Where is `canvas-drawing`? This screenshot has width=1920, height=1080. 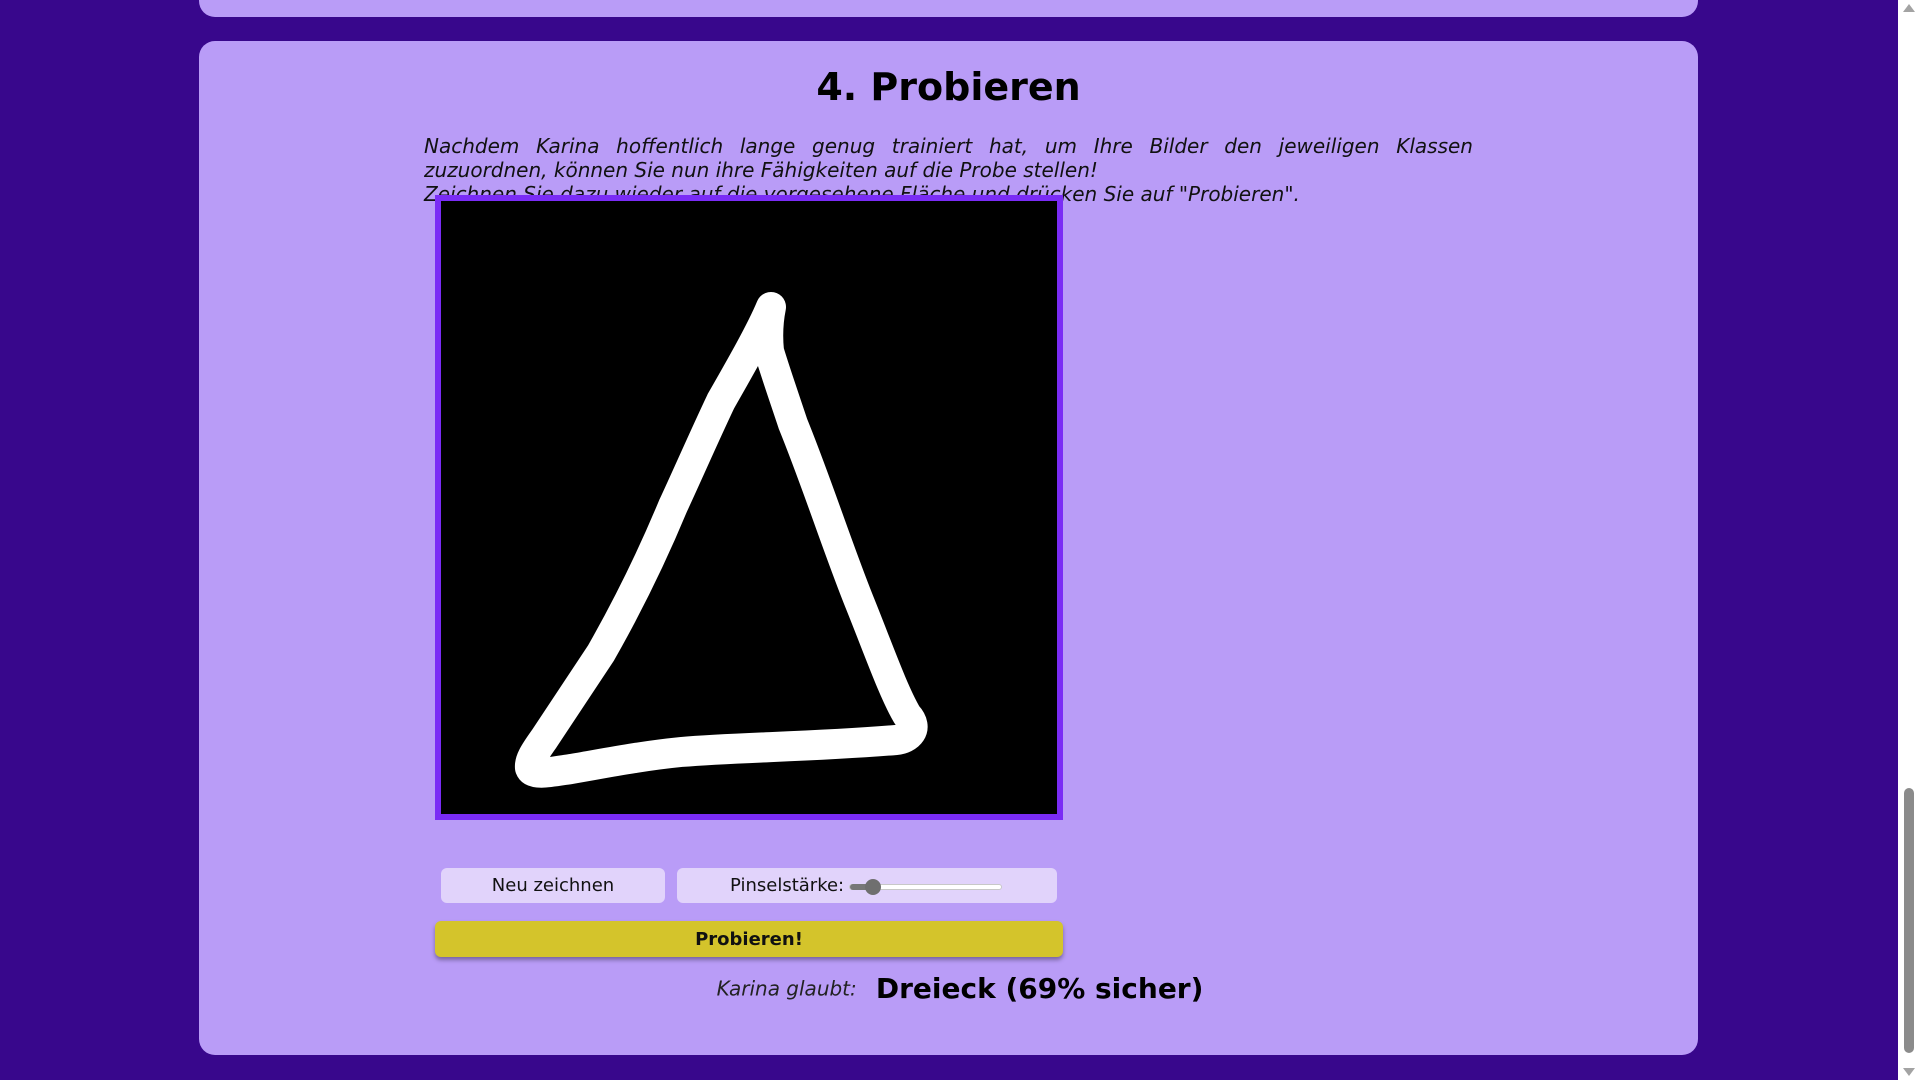 canvas-drawing is located at coordinates (721, 540).